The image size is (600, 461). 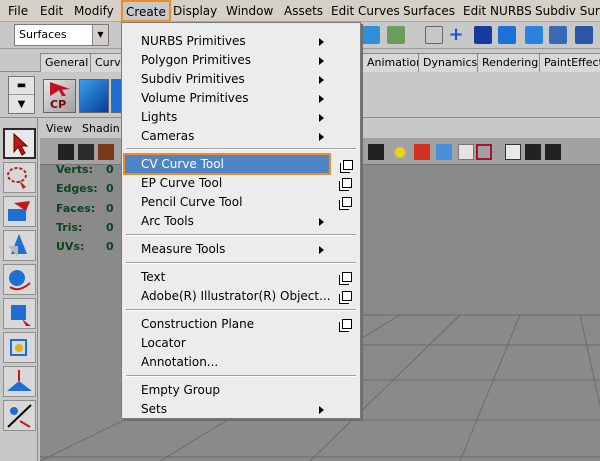 I want to click on menu-file: File, so click(x=18, y=11).